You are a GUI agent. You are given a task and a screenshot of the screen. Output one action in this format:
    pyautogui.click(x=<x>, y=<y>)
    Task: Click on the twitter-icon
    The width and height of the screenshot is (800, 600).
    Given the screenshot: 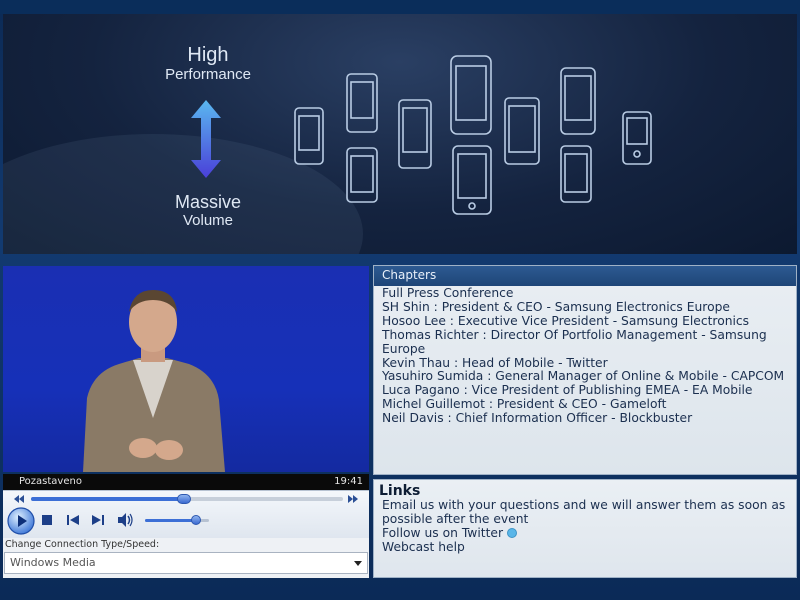 What is the action you would take?
    pyautogui.click(x=512, y=532)
    